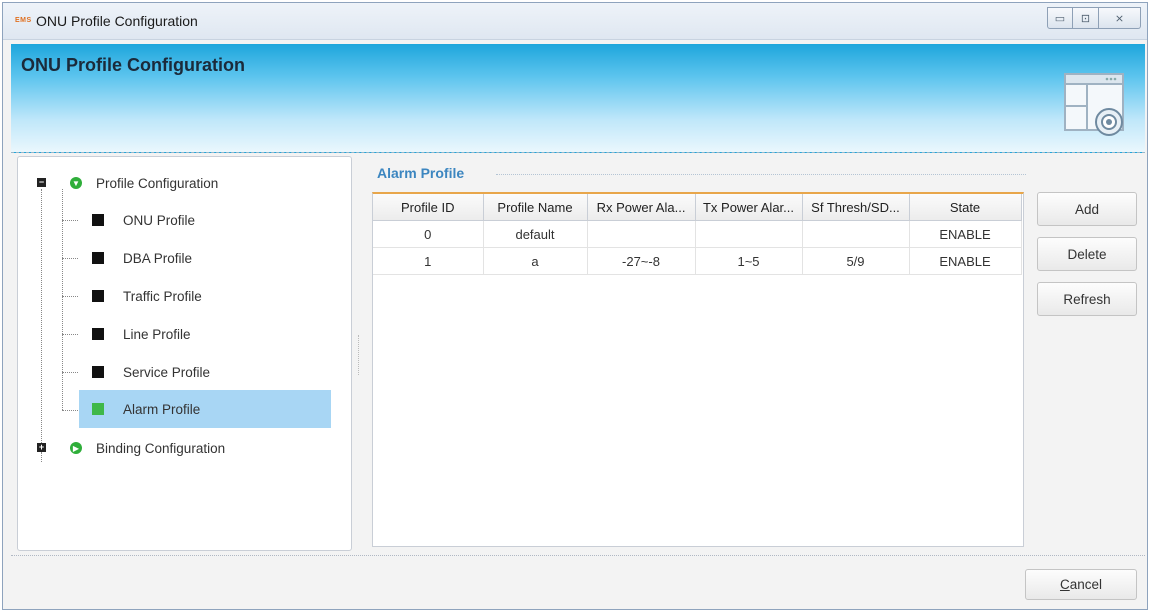 This screenshot has height=615, width=1152. What do you see at coordinates (157, 183) in the screenshot?
I see `tree-node-label: Profile Configuration` at bounding box center [157, 183].